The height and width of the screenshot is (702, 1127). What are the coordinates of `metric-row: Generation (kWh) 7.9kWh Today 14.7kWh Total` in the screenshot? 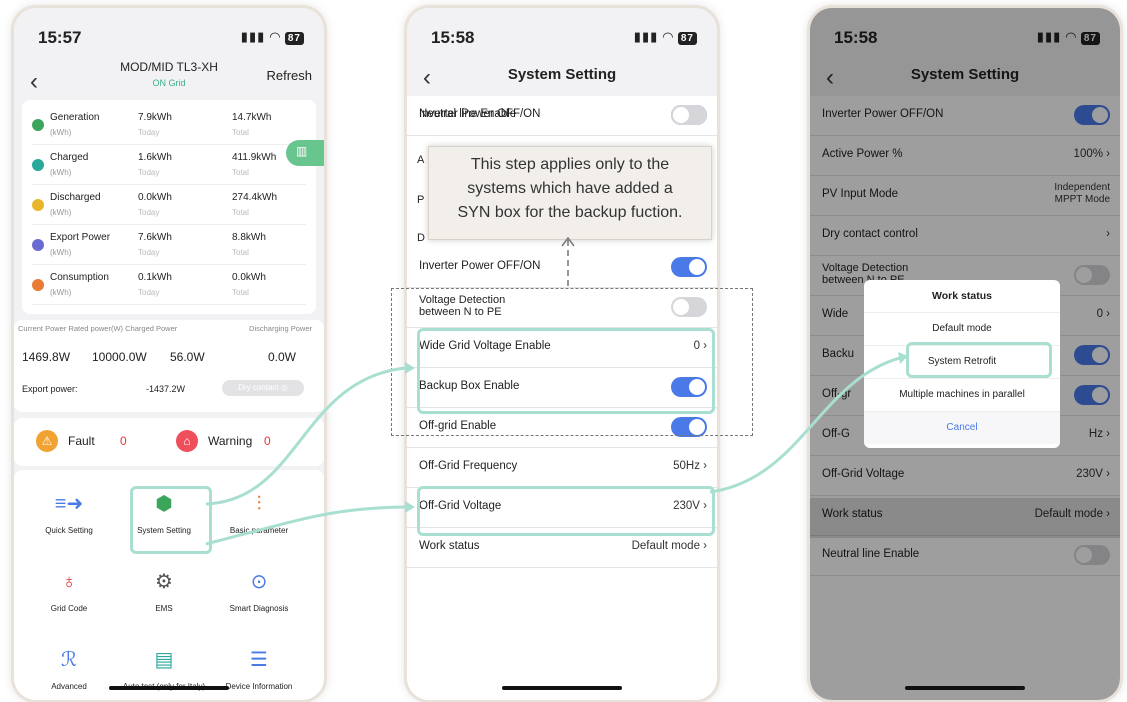 It's located at (169, 127).